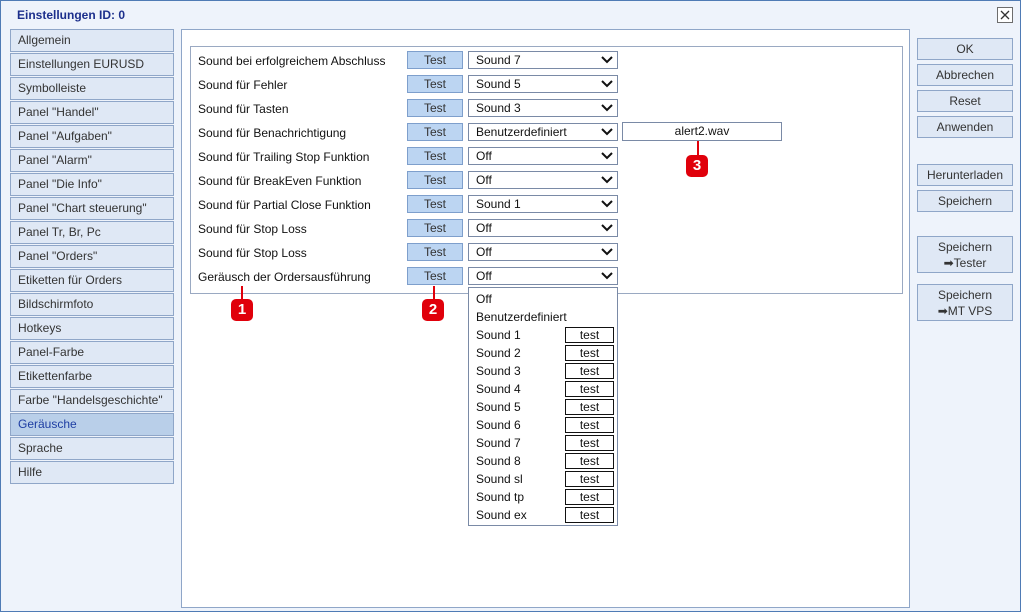 This screenshot has width=1021, height=612. What do you see at coordinates (589, 389) in the screenshot?
I see `dropdown-test-button-sound-4: test` at bounding box center [589, 389].